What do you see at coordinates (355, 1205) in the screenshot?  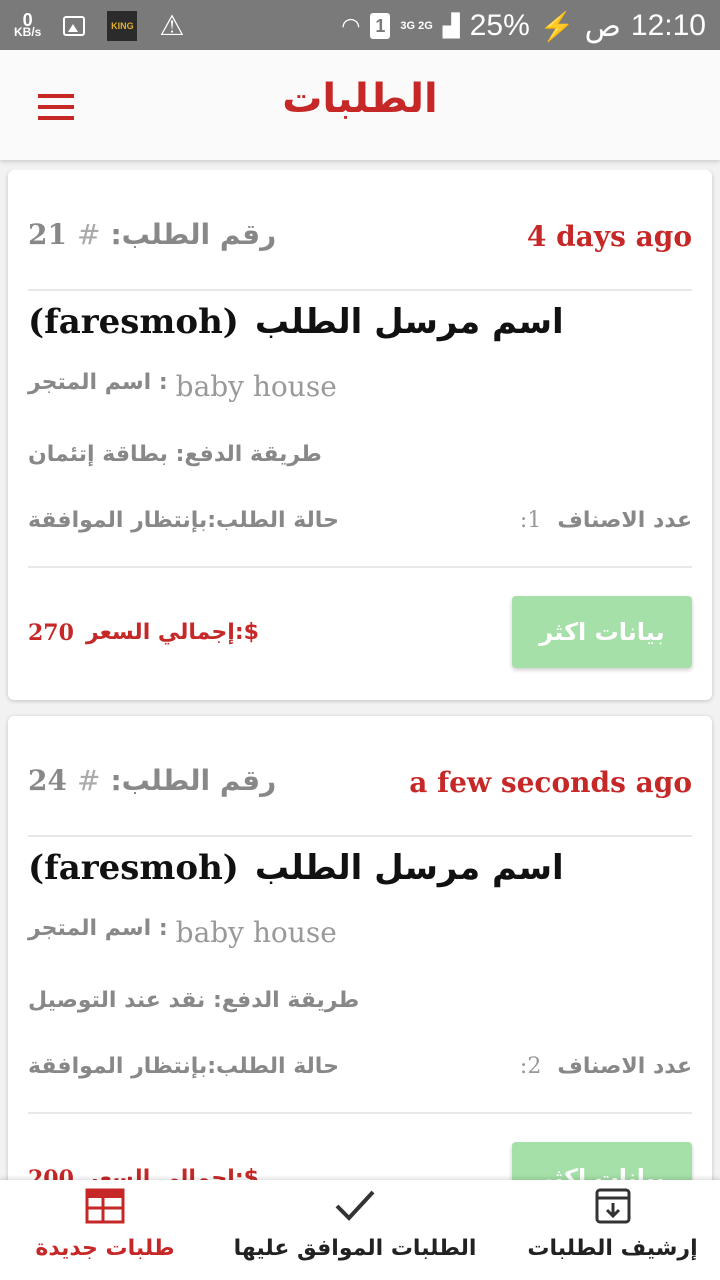 I see `checkmark-icon` at bounding box center [355, 1205].